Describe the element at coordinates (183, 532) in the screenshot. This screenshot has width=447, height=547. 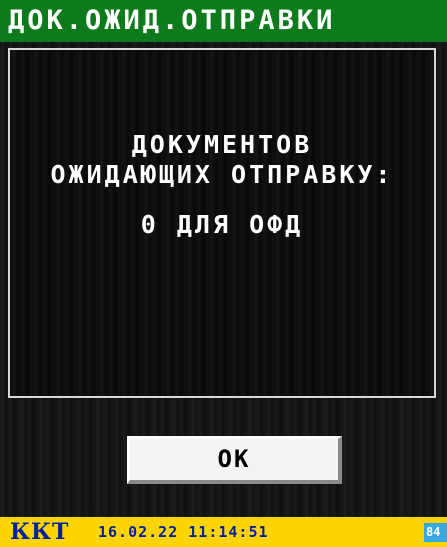
I see `status-datetime: 16.02.22 11:14:51` at that location.